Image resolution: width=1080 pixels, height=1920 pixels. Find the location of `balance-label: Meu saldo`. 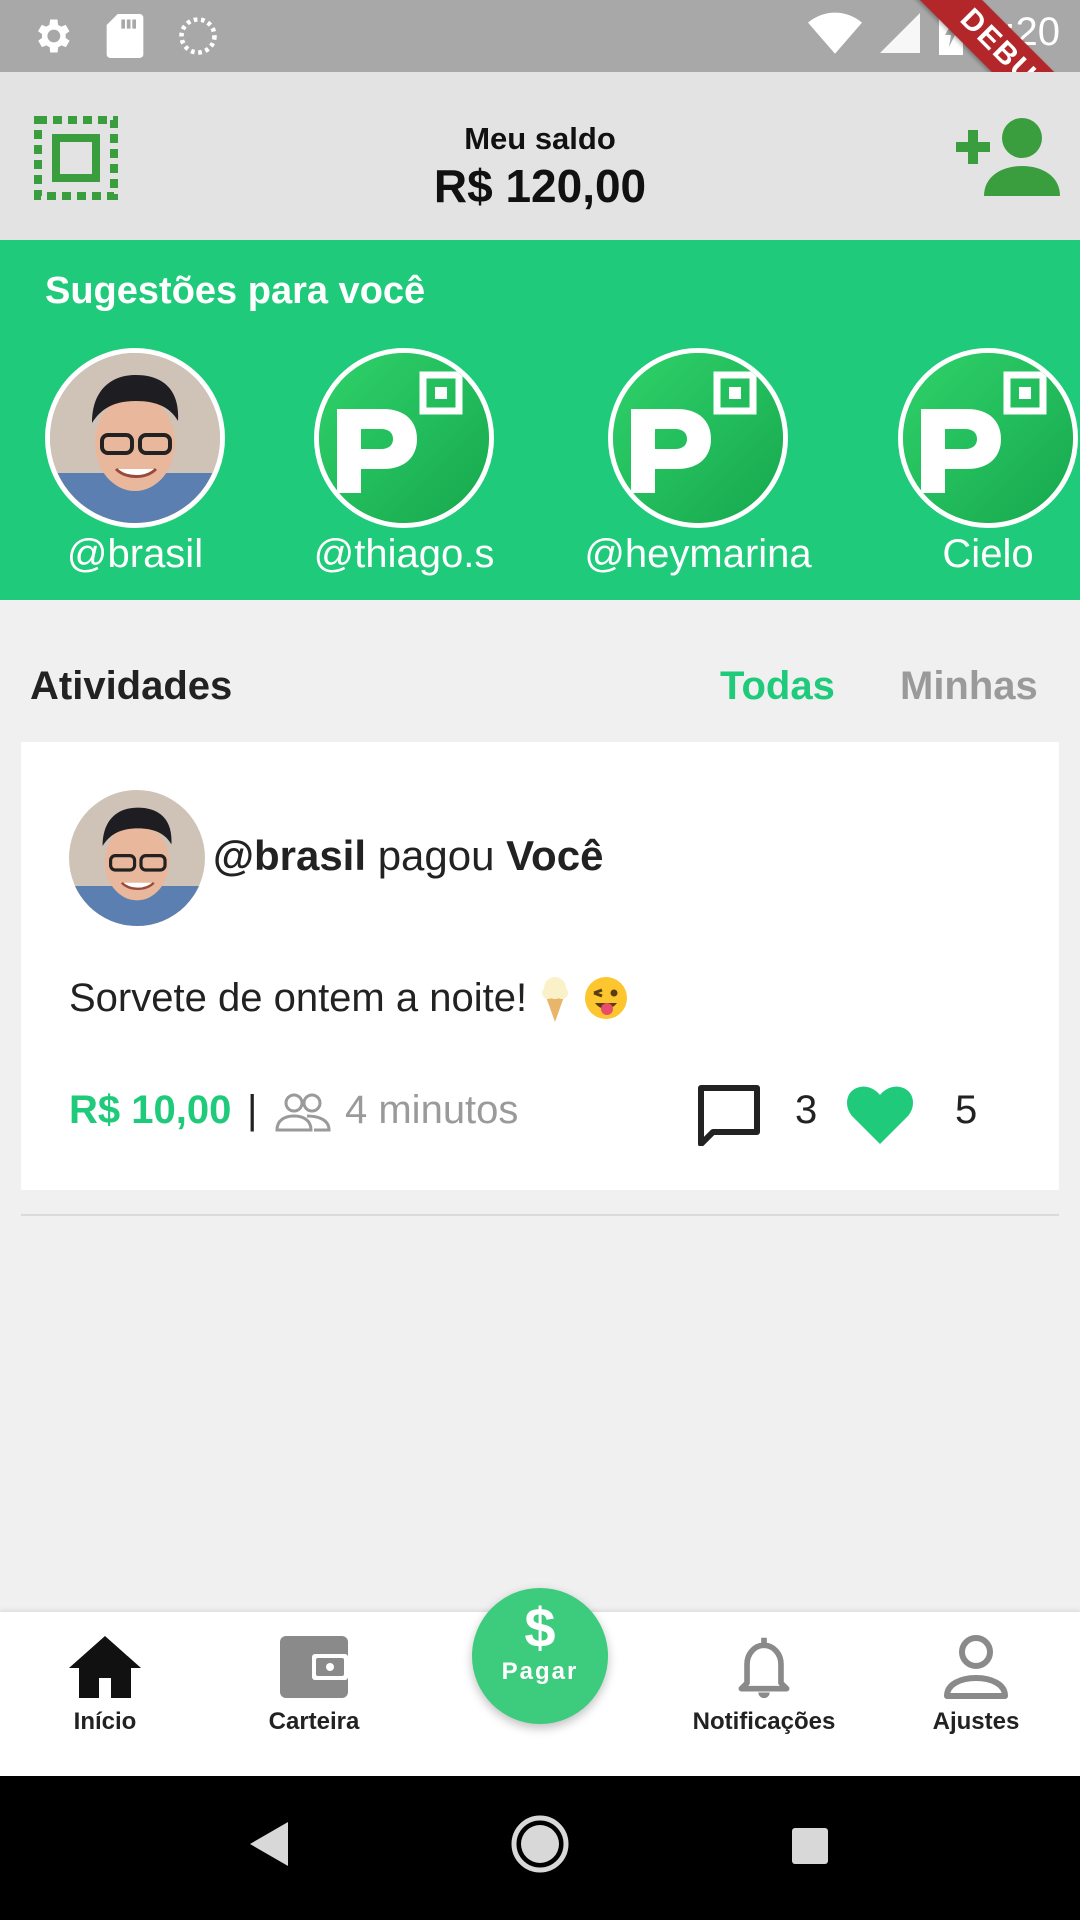

balance-label: Meu saldo is located at coordinates (540, 138).